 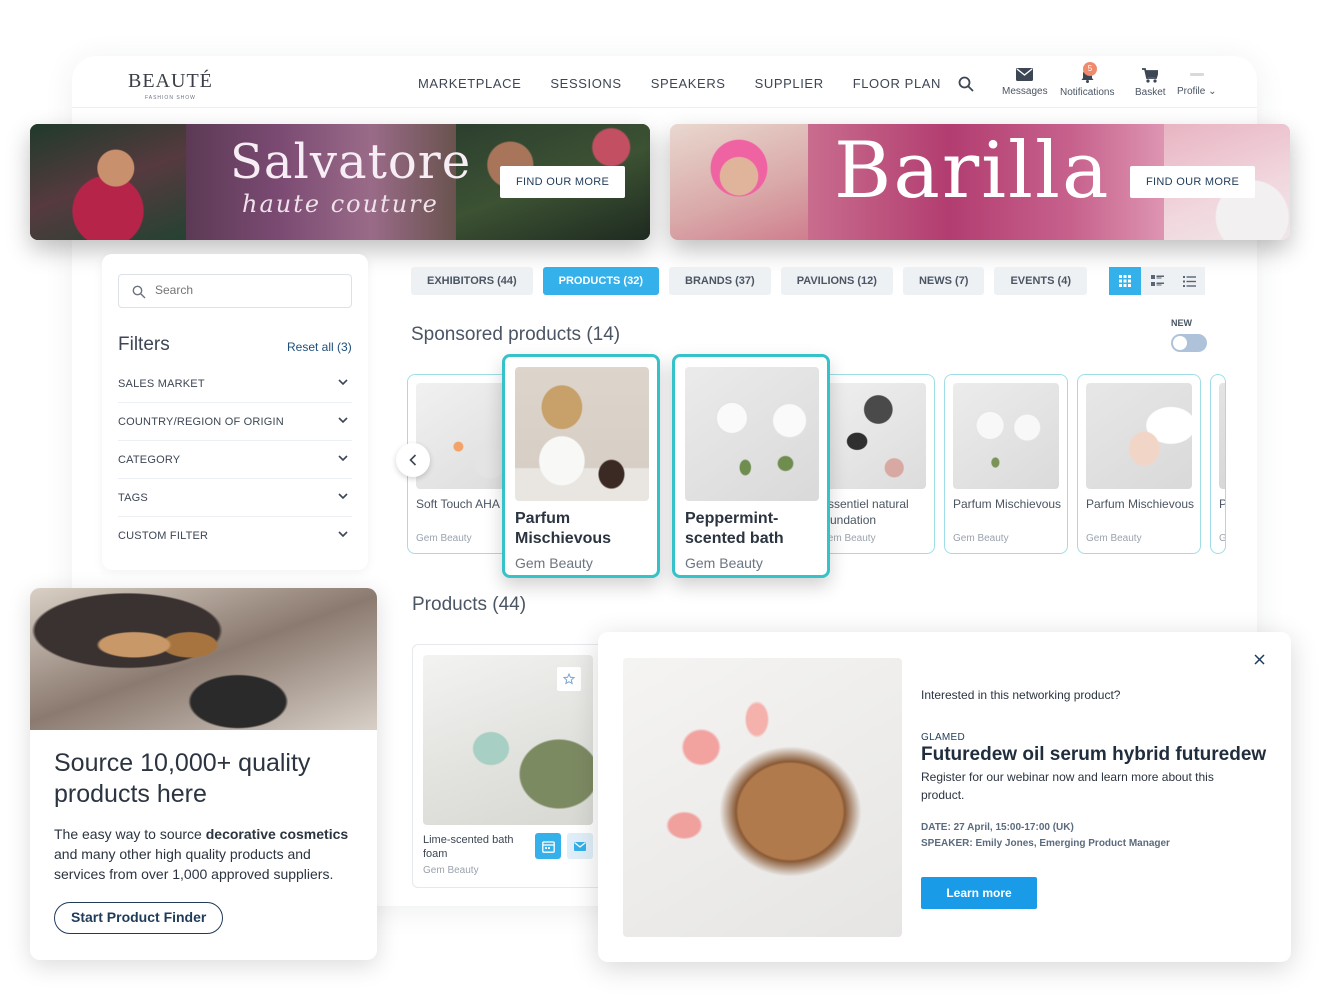 I want to click on sponsored-products-title: Sponsored products (14), so click(x=516, y=334).